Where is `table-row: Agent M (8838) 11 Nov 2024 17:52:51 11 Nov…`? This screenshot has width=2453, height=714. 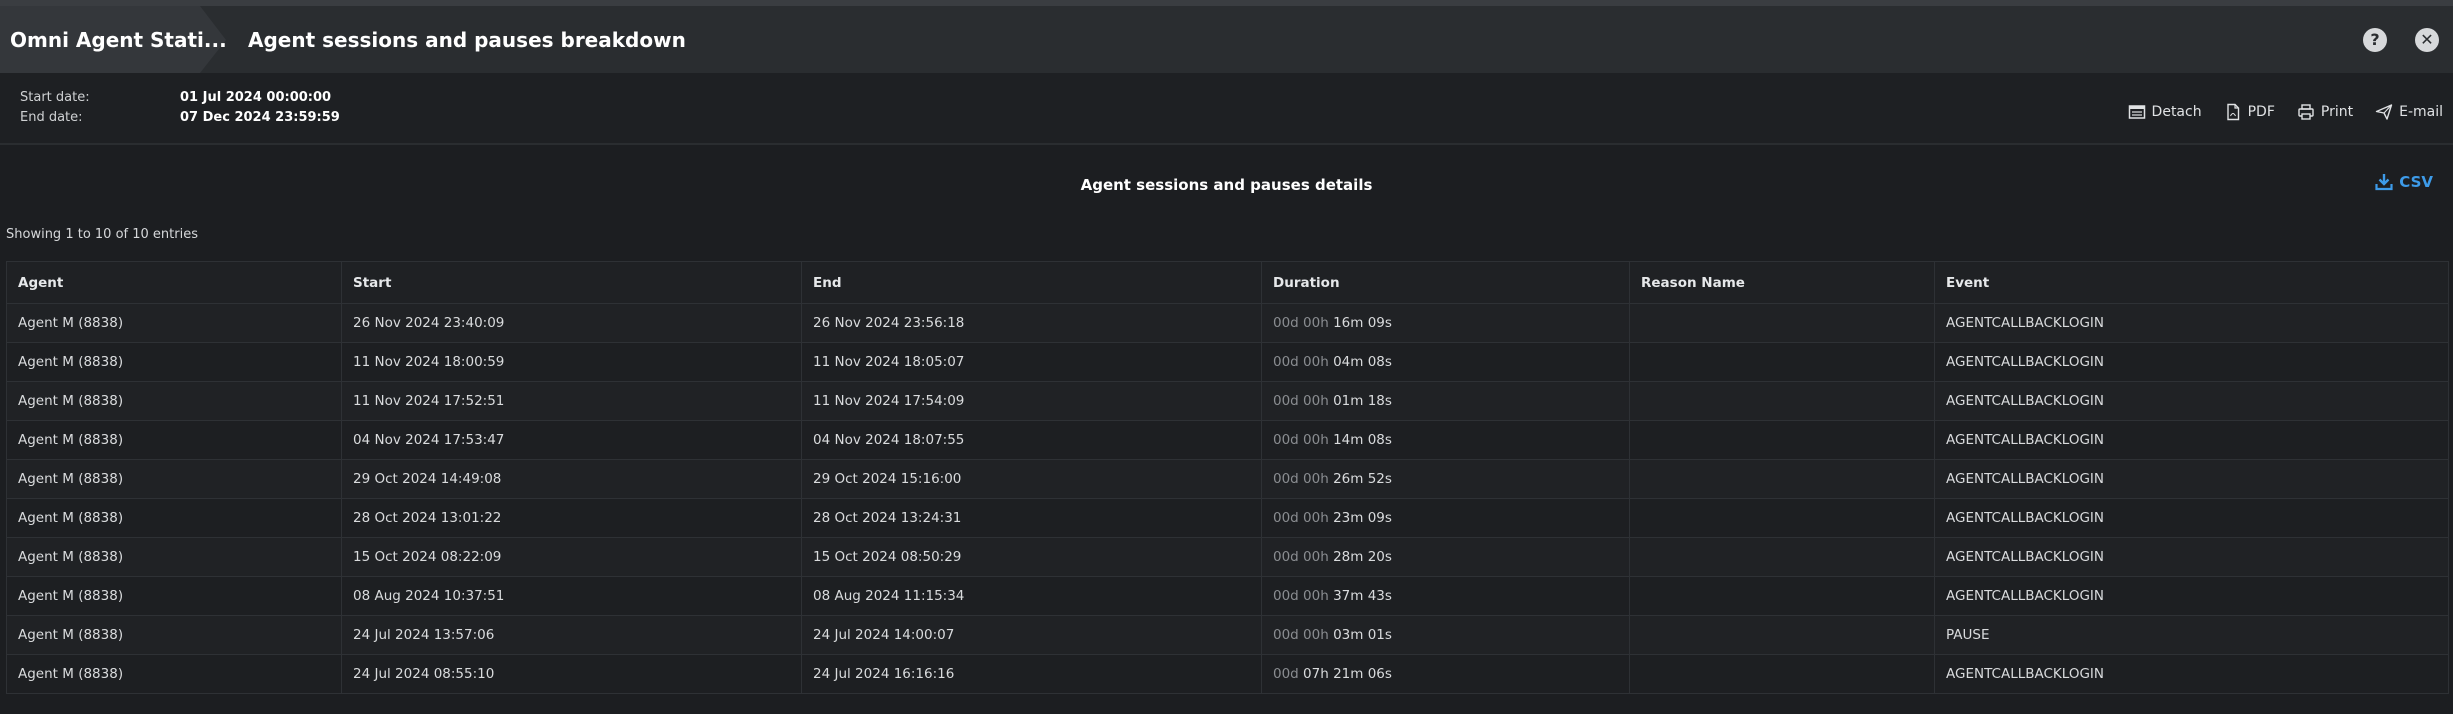
table-row: Agent M (8838) 11 Nov 2024 17:52:51 11 Nov… is located at coordinates (1227, 401).